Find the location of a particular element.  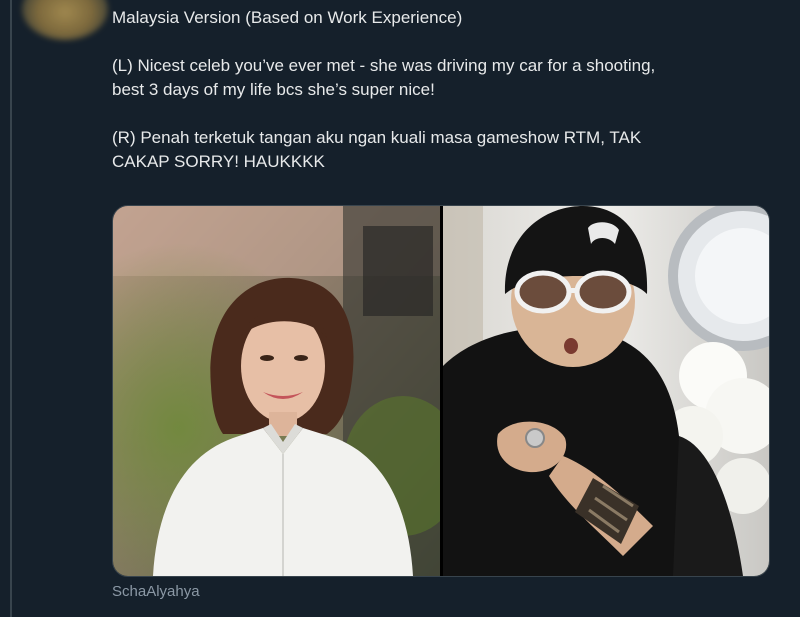

thread-line is located at coordinates (11, 308).